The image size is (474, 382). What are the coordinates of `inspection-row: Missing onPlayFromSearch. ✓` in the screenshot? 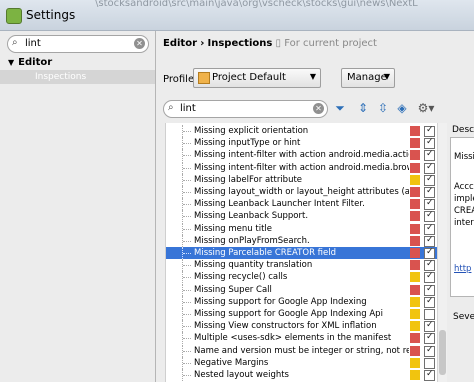 It's located at (302, 240).